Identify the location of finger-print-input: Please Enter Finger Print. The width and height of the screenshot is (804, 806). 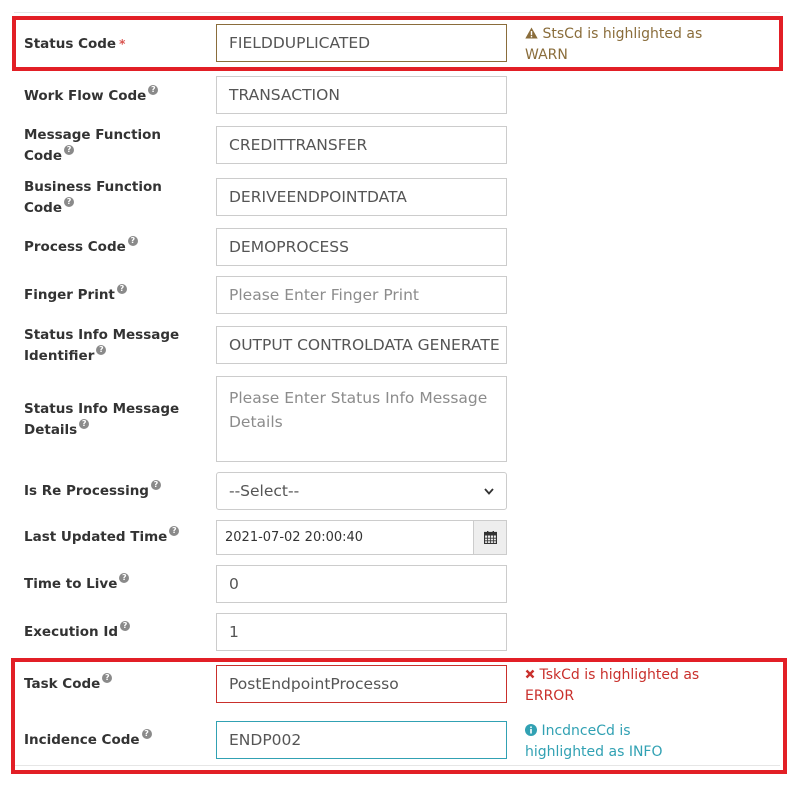
(361, 295).